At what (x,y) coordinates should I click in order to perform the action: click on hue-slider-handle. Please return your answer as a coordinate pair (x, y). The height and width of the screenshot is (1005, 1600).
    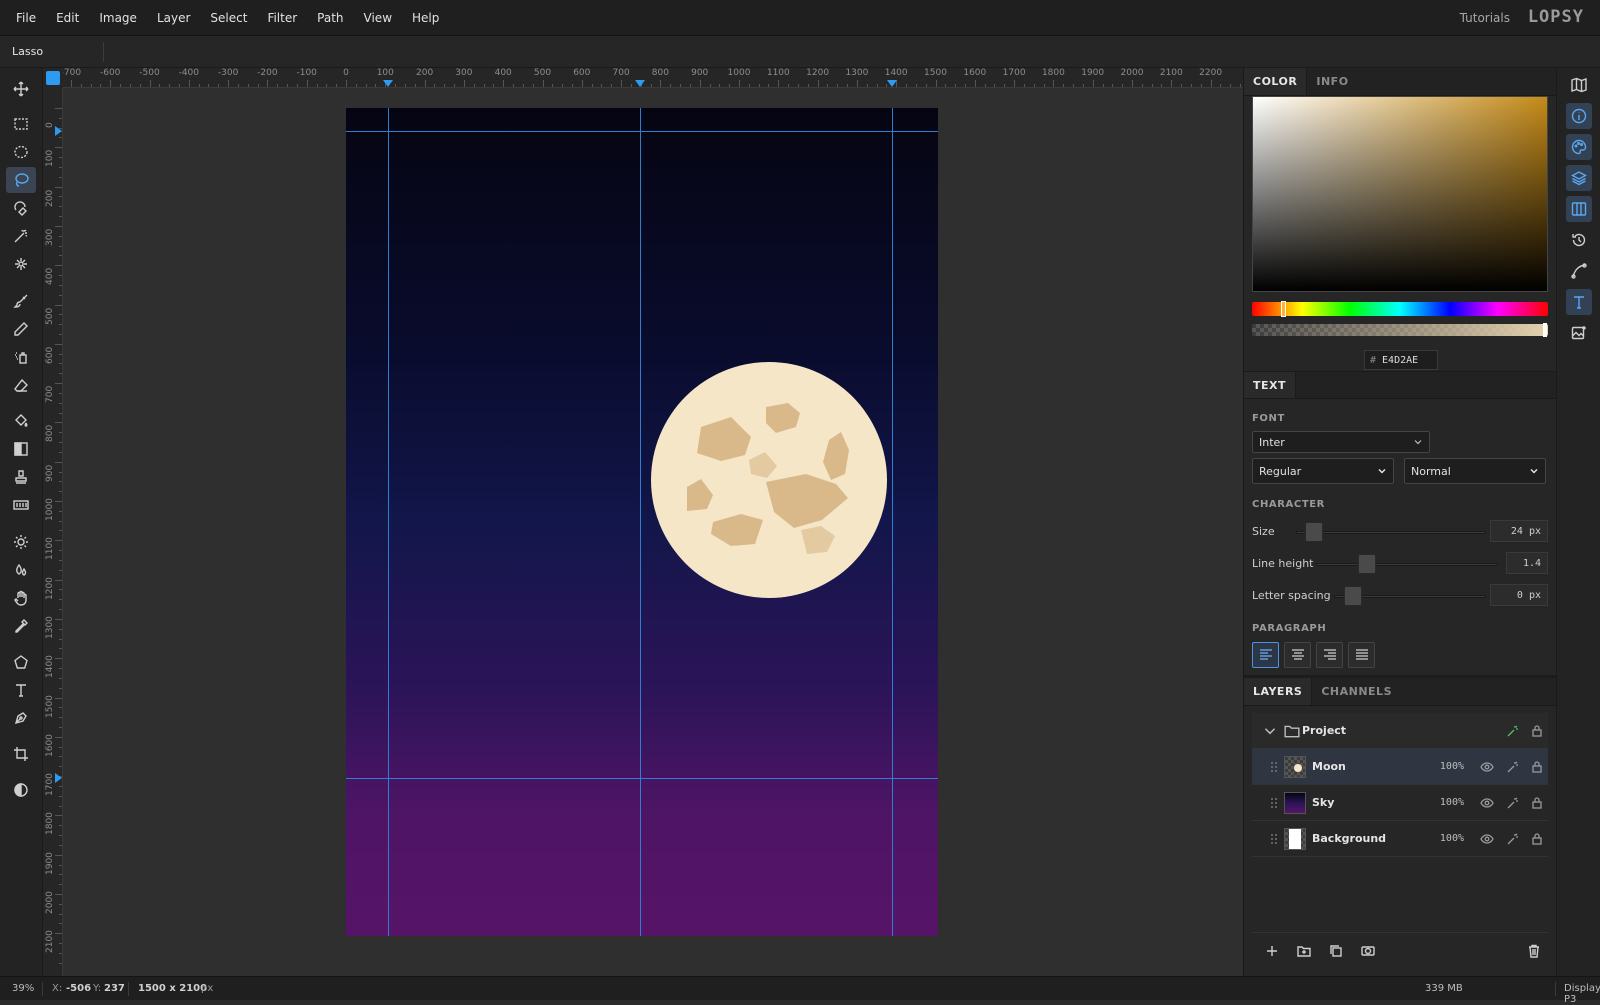
    Looking at the image, I should click on (1283, 309).